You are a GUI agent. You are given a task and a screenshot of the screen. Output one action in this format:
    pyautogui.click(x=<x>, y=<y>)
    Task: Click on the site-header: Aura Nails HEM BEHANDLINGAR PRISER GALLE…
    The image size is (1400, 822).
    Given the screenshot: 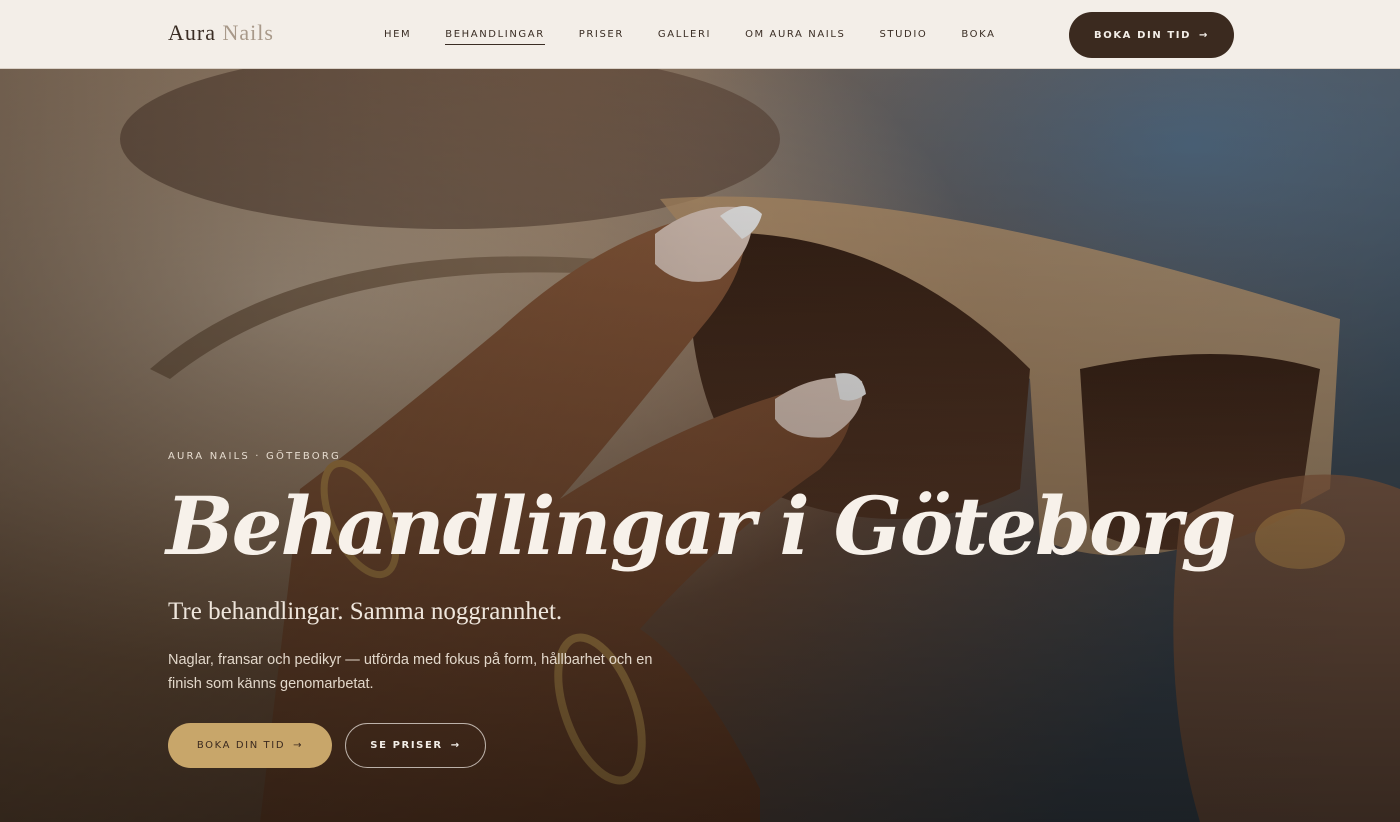 What is the action you would take?
    pyautogui.click(x=700, y=34)
    